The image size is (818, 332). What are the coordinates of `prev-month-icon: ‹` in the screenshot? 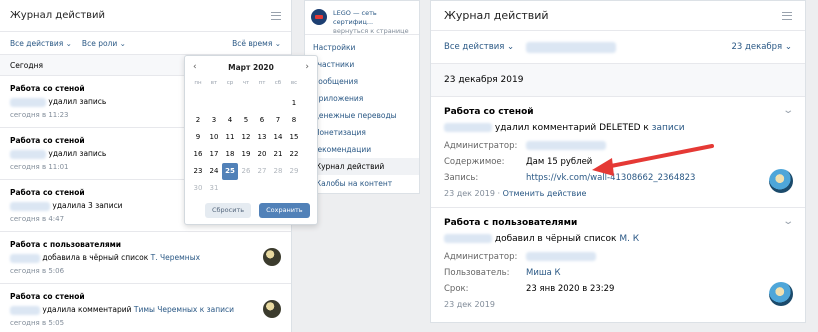 It's located at (195, 67).